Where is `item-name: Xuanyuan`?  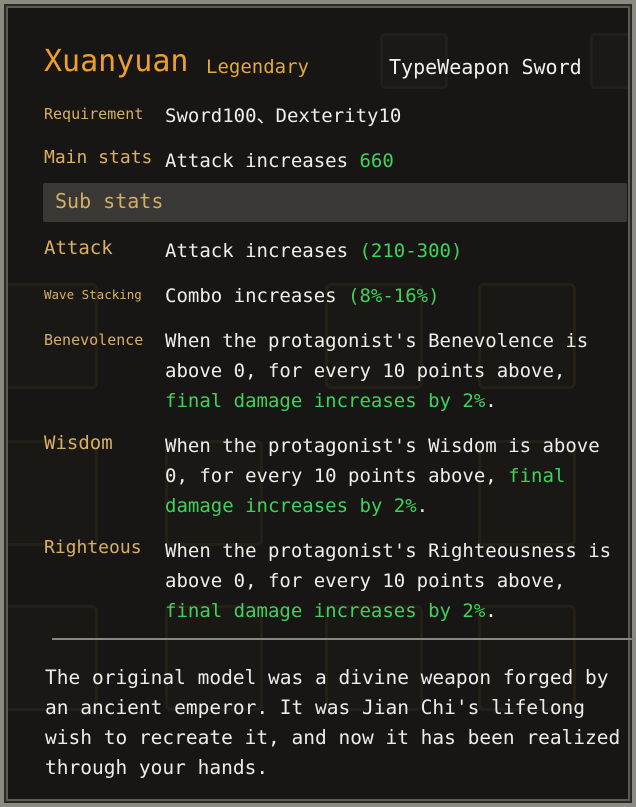 item-name: Xuanyuan is located at coordinates (116, 61).